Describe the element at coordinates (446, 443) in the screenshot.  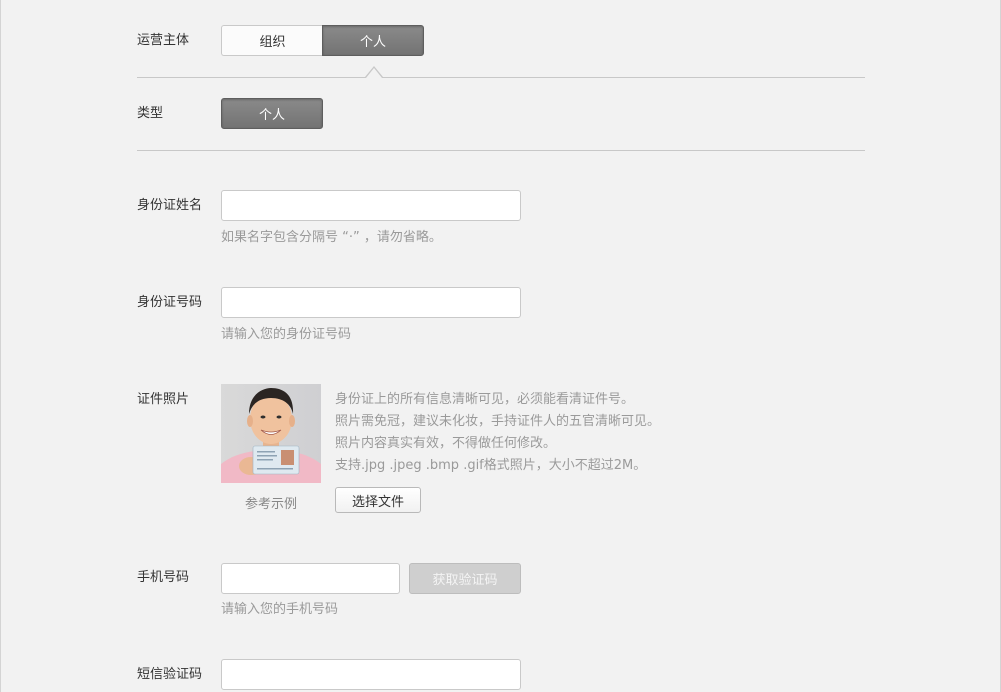
I see `photo-requirement-3: 照片内容真实有效，不得做任何修改。` at that location.